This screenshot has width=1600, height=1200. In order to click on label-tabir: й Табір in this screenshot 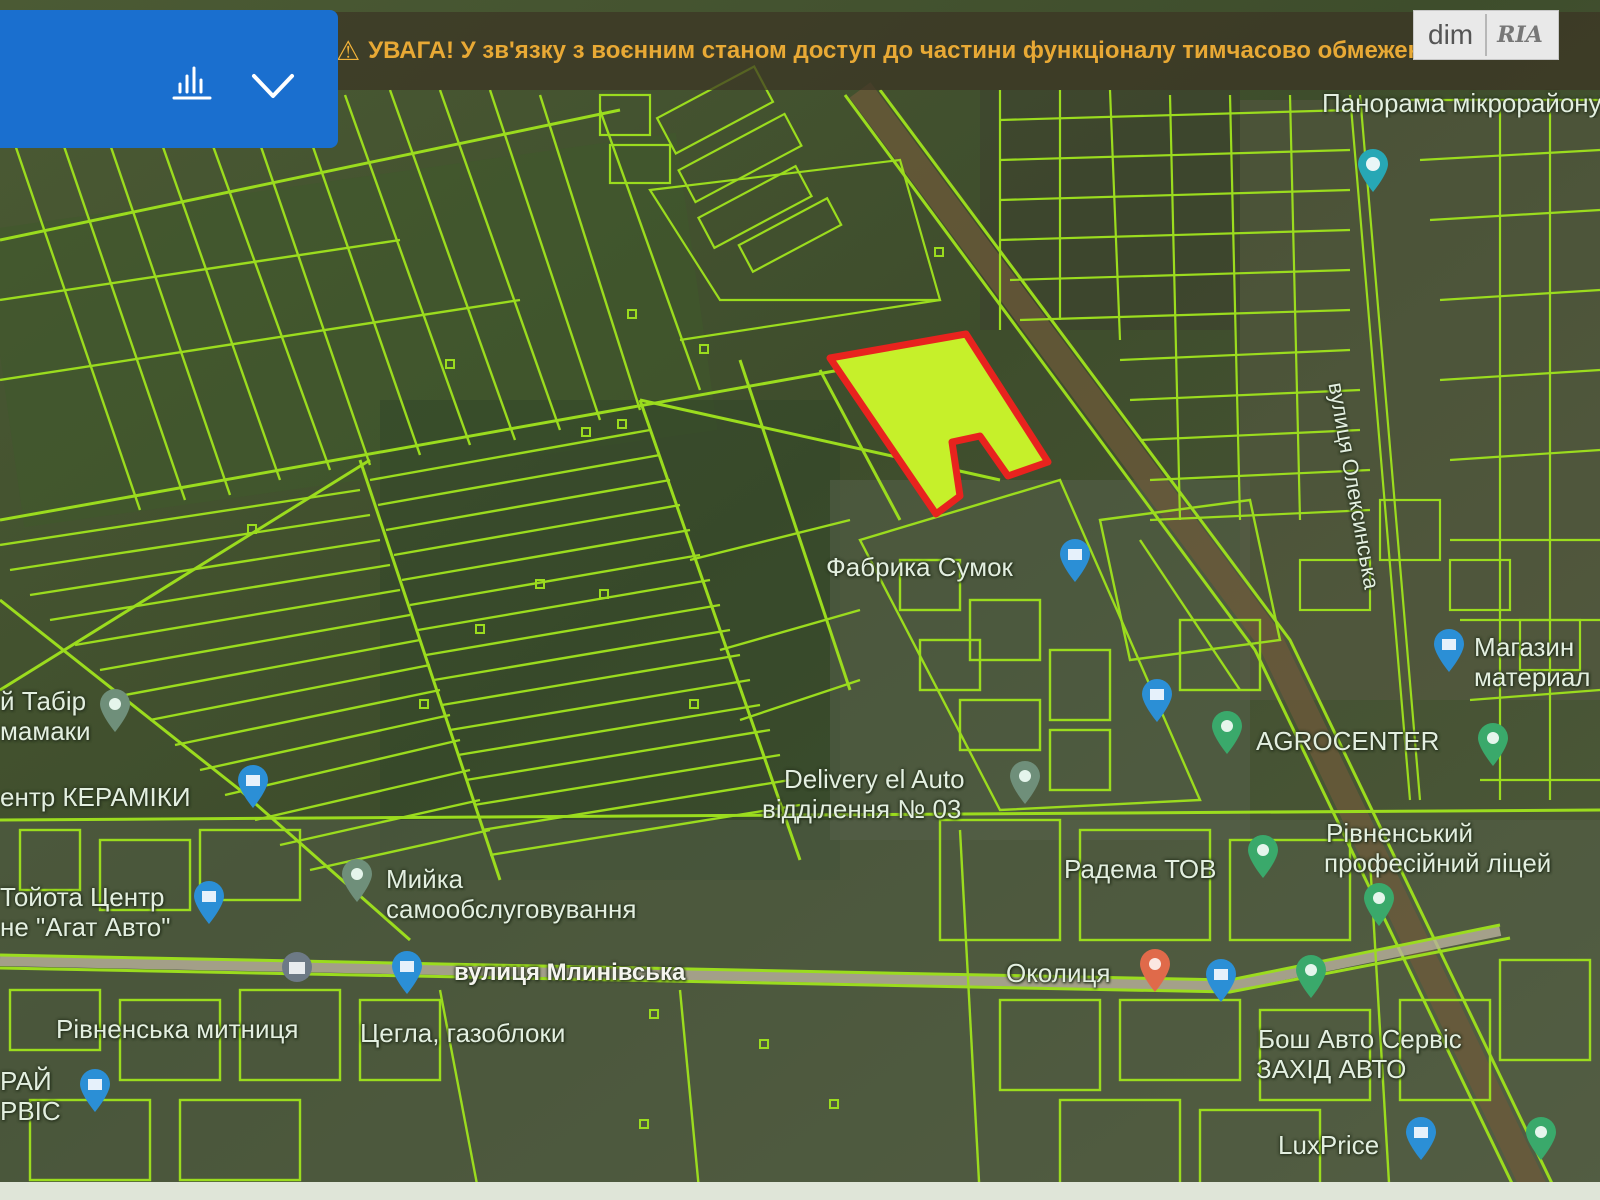, I will do `click(43, 701)`.